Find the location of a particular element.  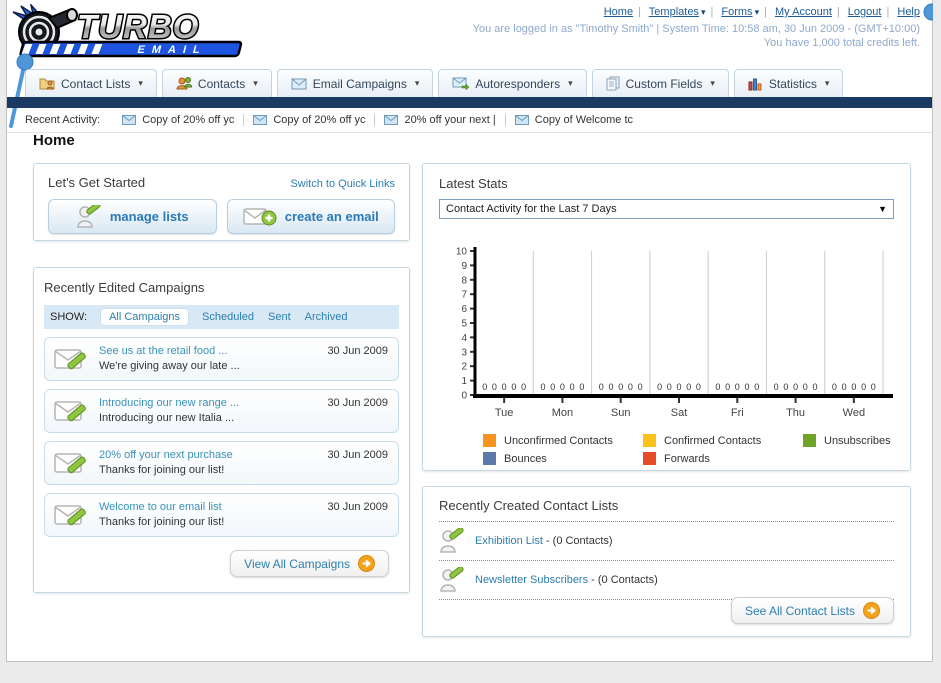

create-email-button: create an email is located at coordinates (310, 216).